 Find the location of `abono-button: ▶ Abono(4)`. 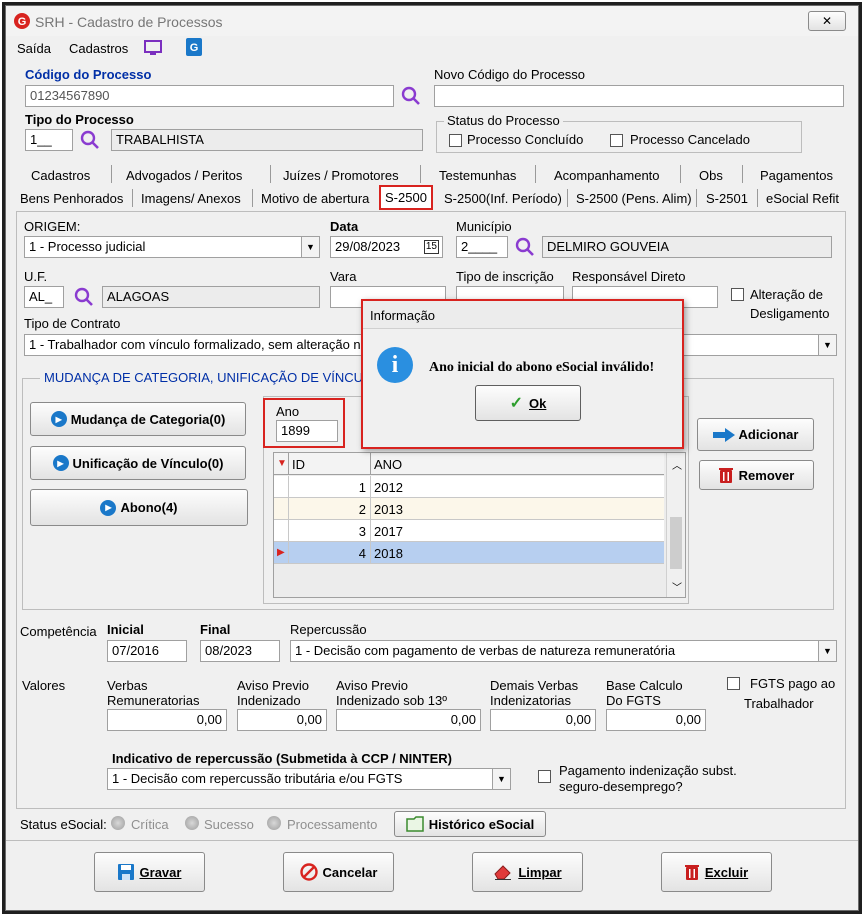

abono-button: ▶ Abono(4) is located at coordinates (139, 507).